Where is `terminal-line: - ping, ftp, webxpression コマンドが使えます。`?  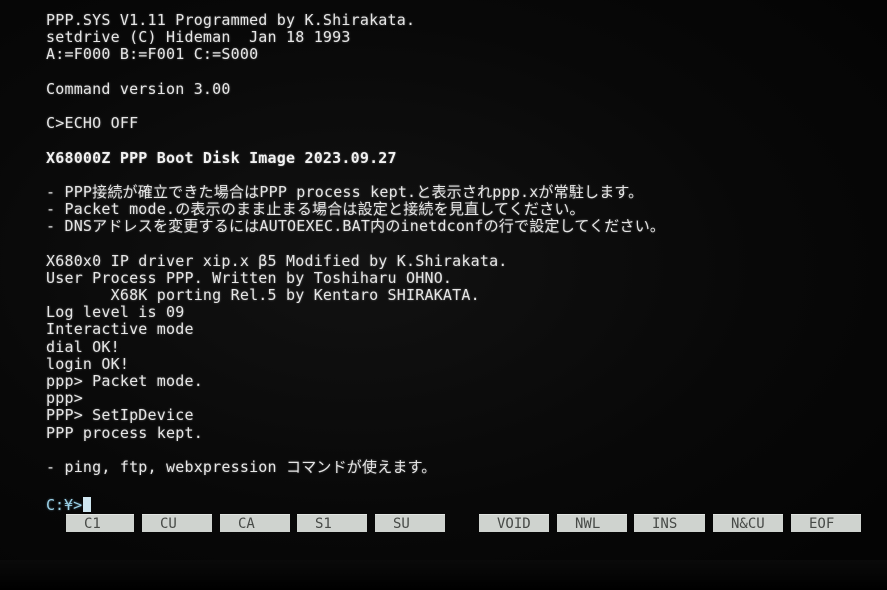 terminal-line: - ping, ftp, webxpression コマンドが使えます。 is located at coordinates (241, 466).